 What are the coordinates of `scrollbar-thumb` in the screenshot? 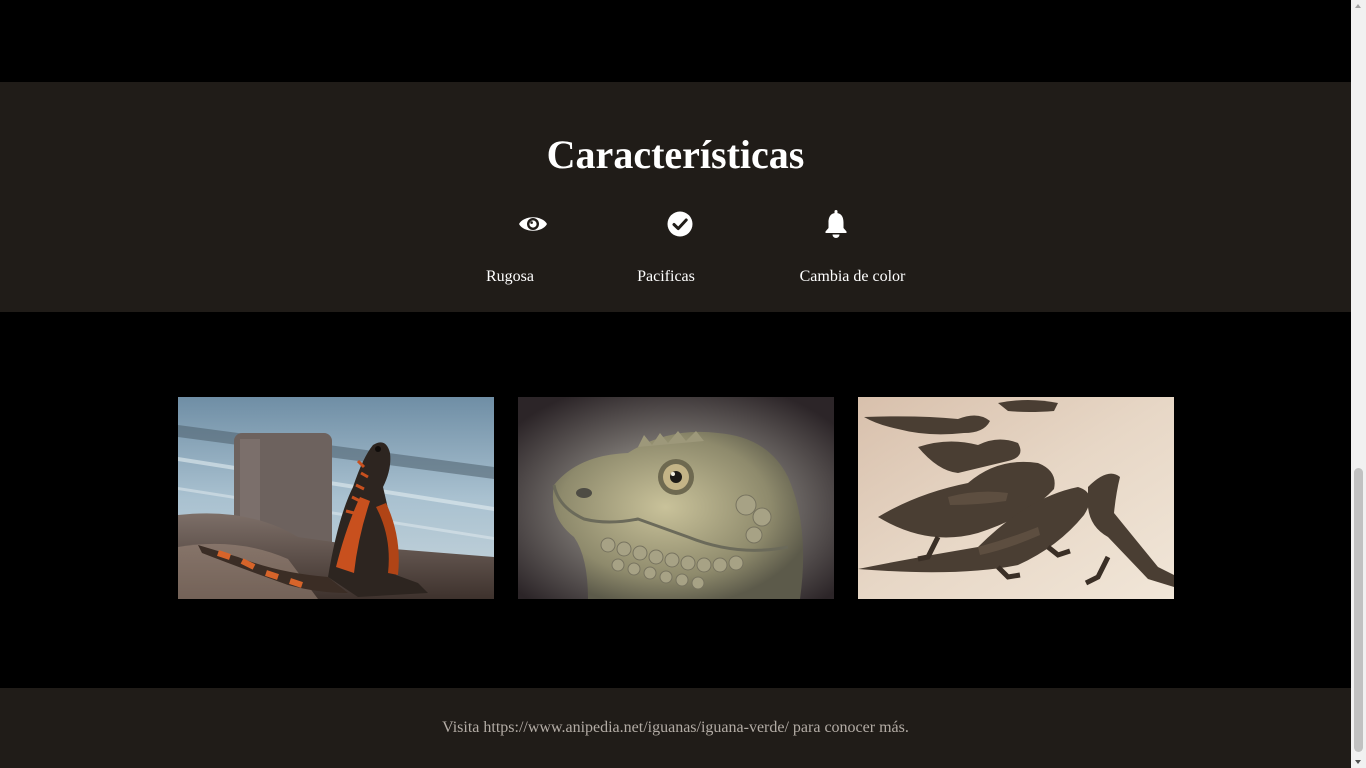 It's located at (1358, 610).